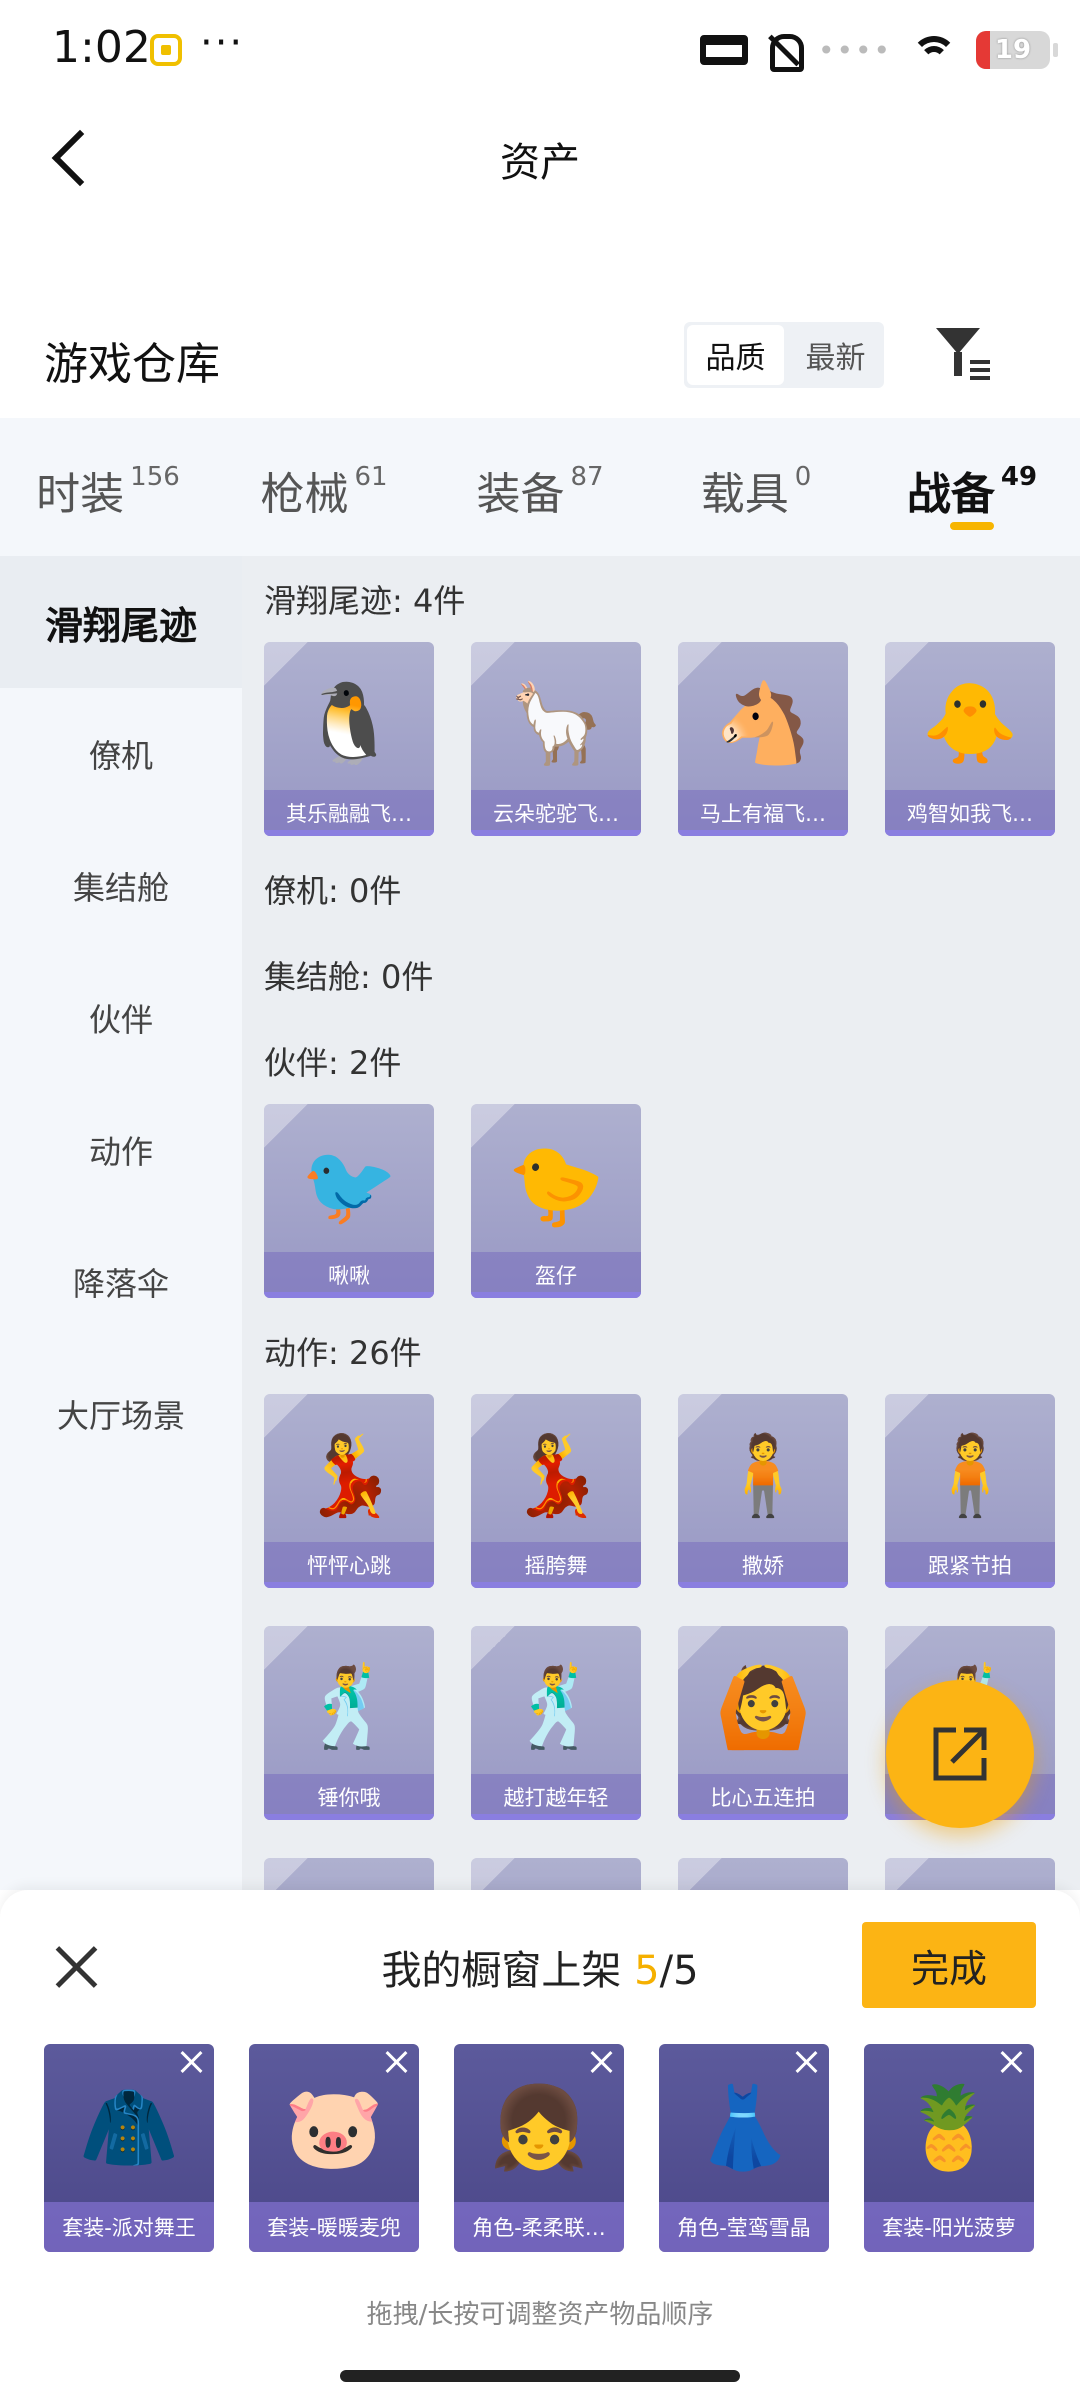 Image resolution: width=1080 pixels, height=2400 pixels. Describe the element at coordinates (556, 1185) in the screenshot. I see `item-thumbnail: 🐤` at that location.